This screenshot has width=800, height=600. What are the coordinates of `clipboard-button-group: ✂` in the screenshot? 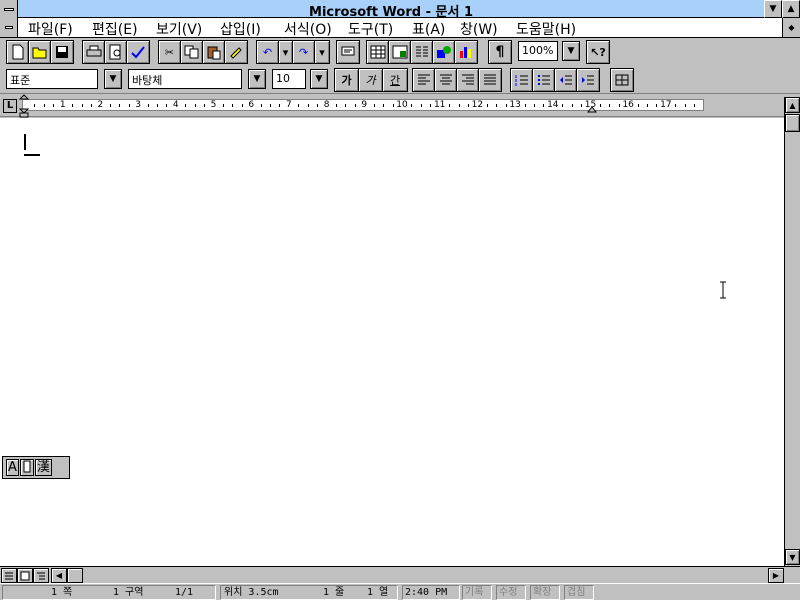 It's located at (203, 52).